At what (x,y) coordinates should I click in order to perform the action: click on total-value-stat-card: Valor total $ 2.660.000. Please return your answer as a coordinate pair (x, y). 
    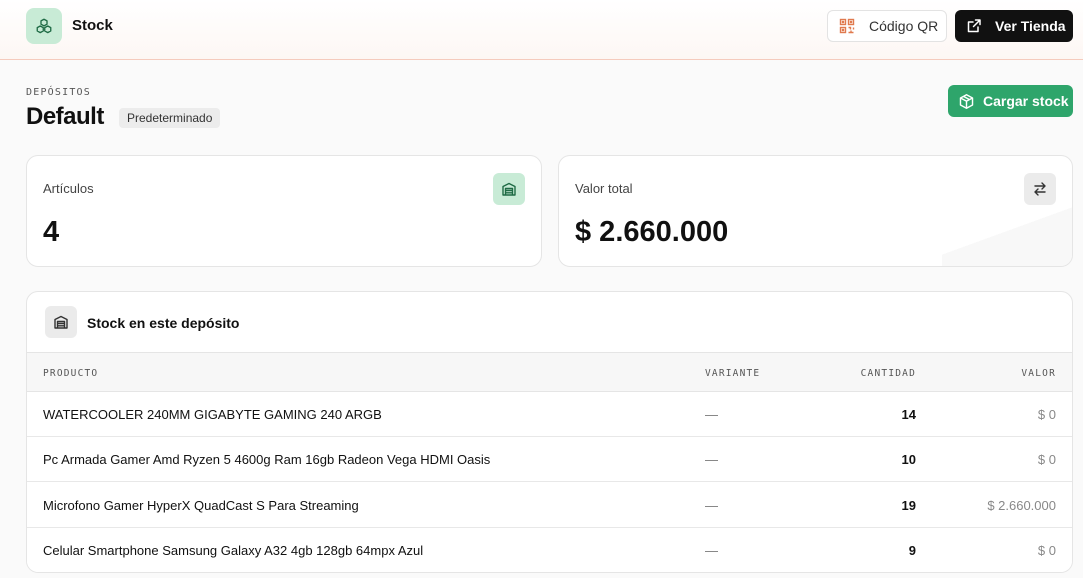
    Looking at the image, I should click on (815, 211).